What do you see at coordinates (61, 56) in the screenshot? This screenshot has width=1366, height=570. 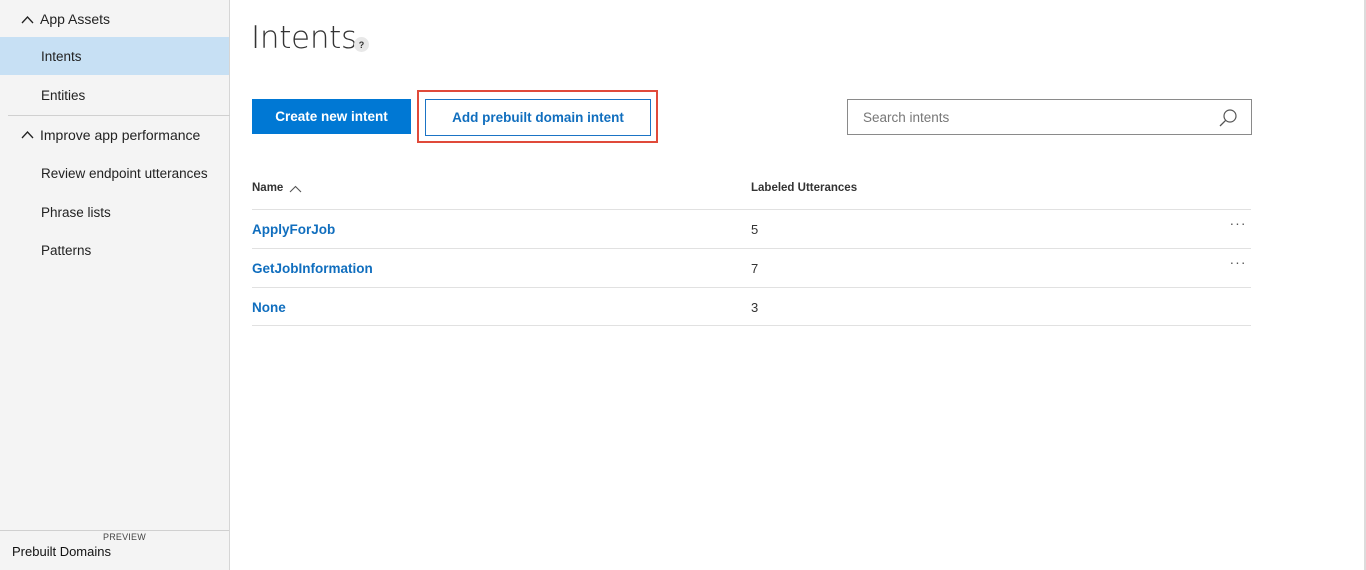 I see `sidebar-item-label: Intents` at bounding box center [61, 56].